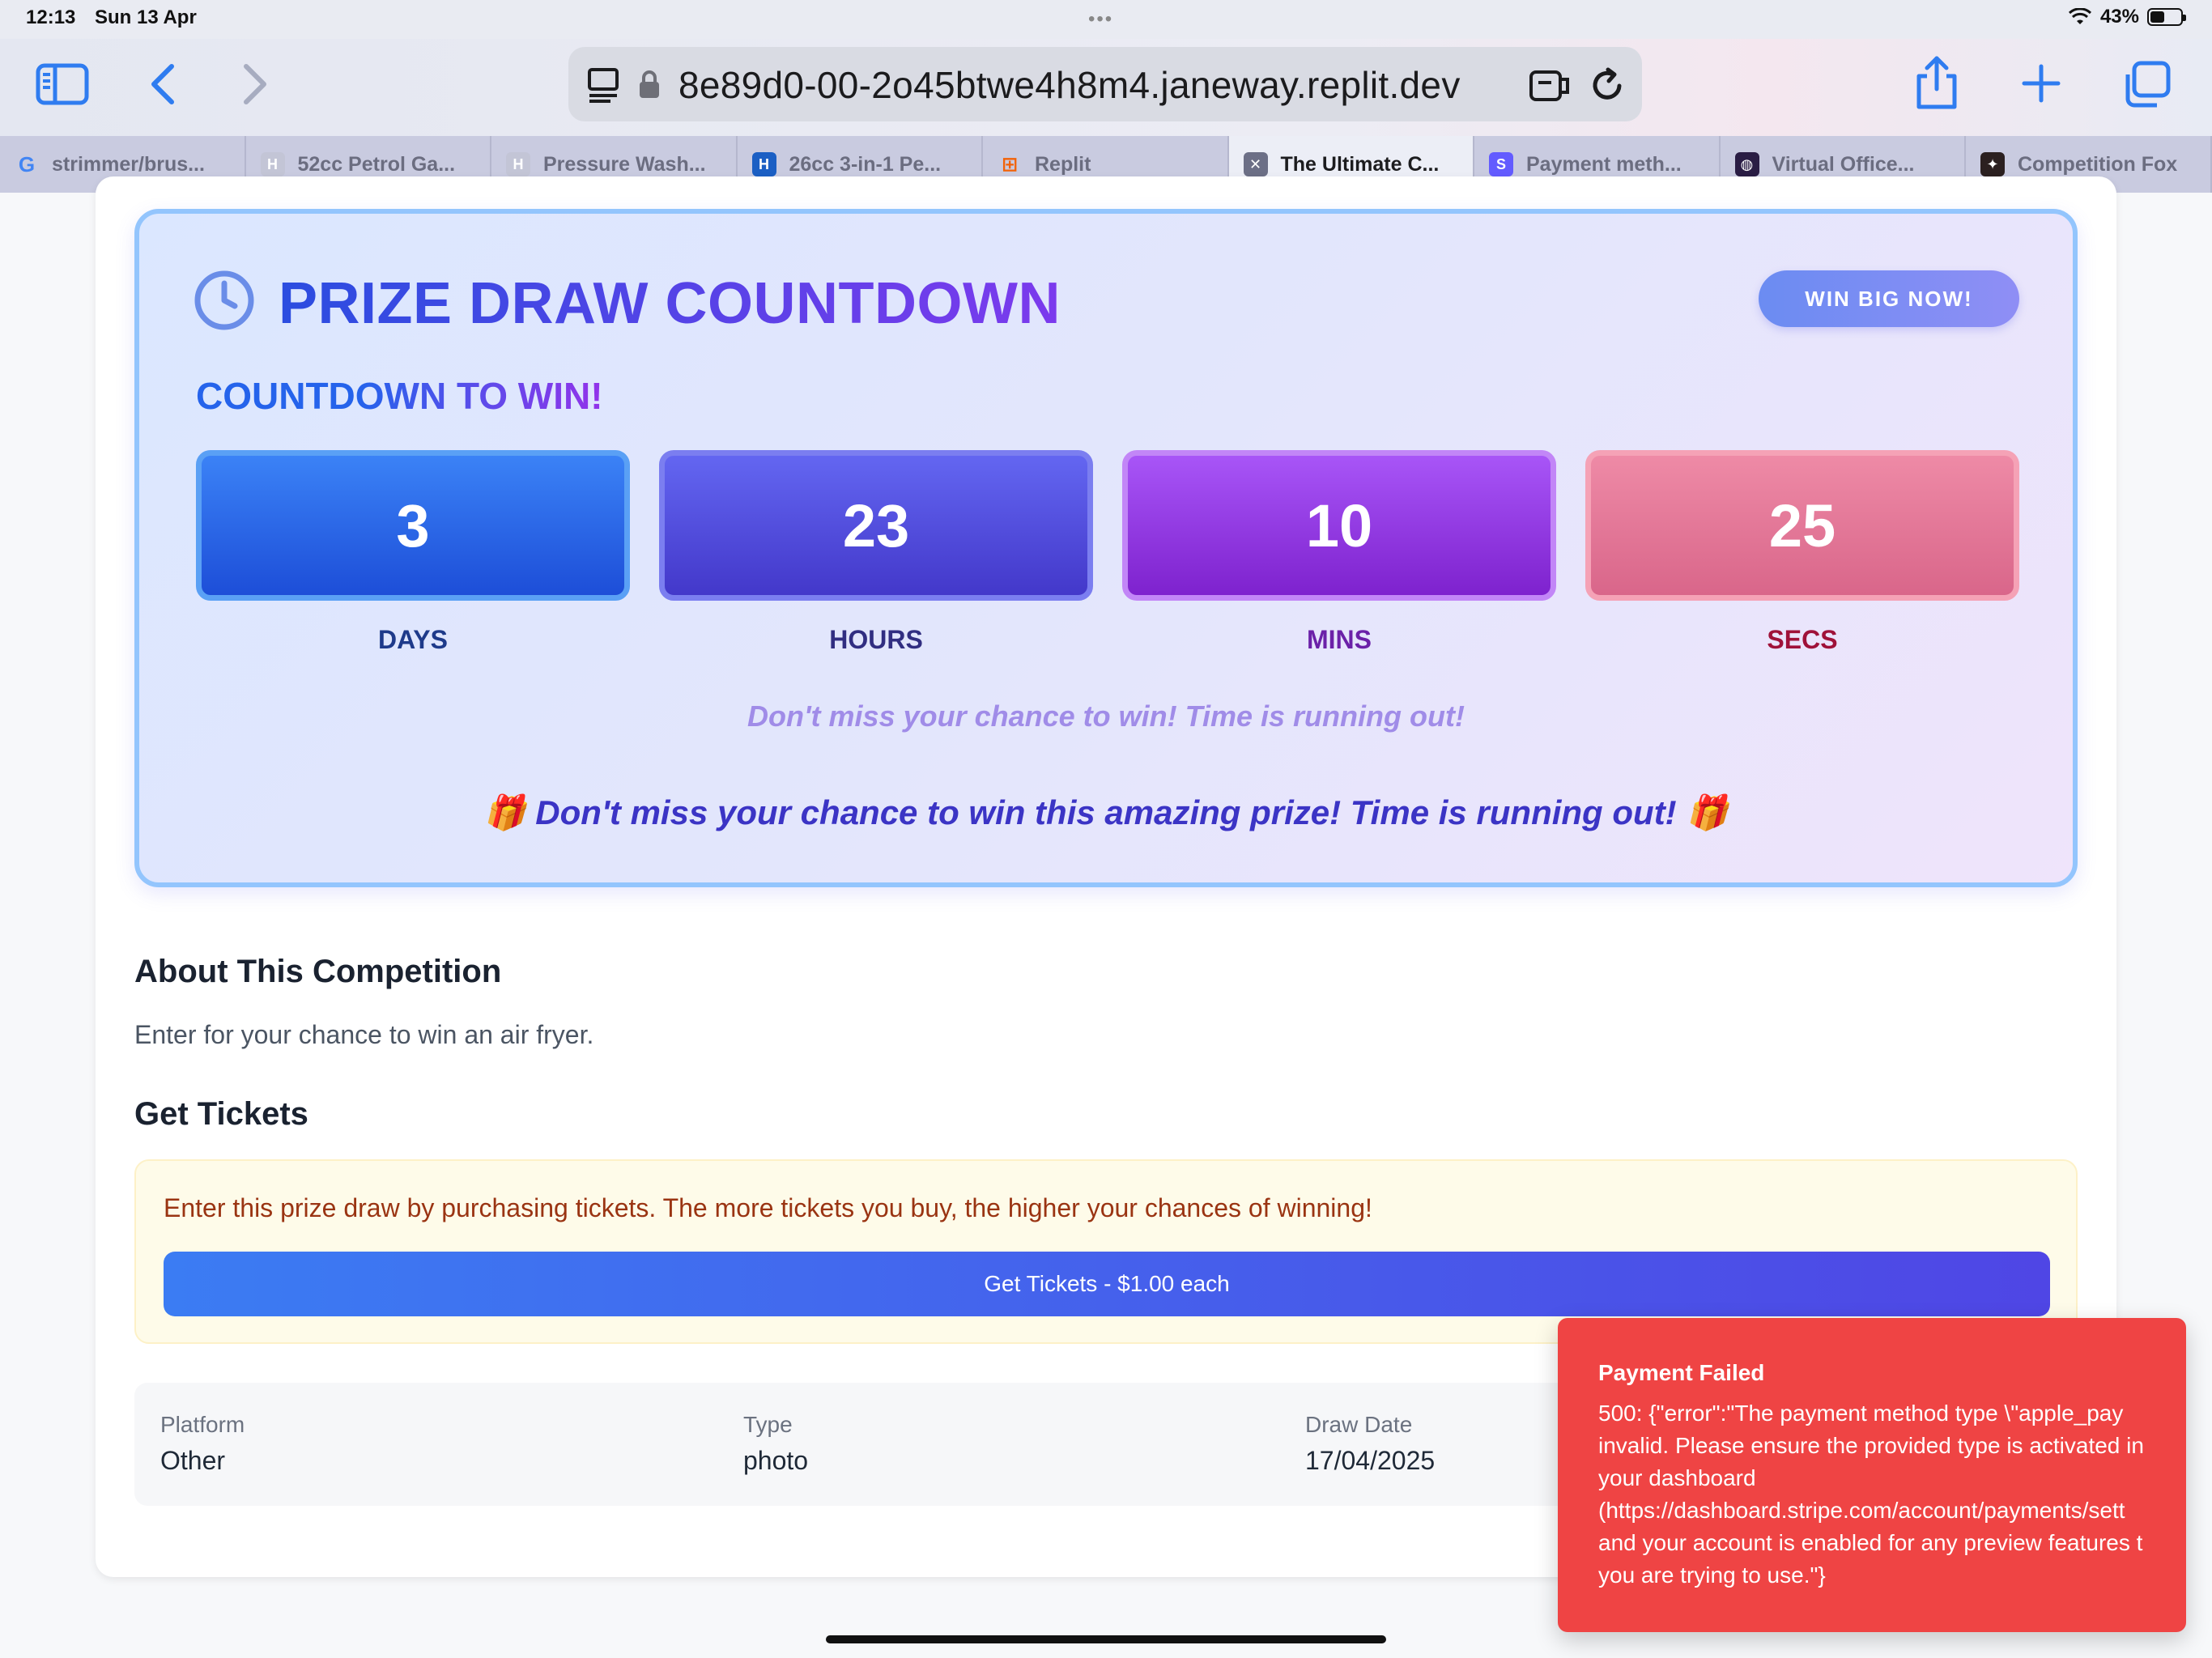 The image size is (2212, 1658). Describe the element at coordinates (146, 17) in the screenshot. I see `status-date: Sun 13 Apr` at that location.